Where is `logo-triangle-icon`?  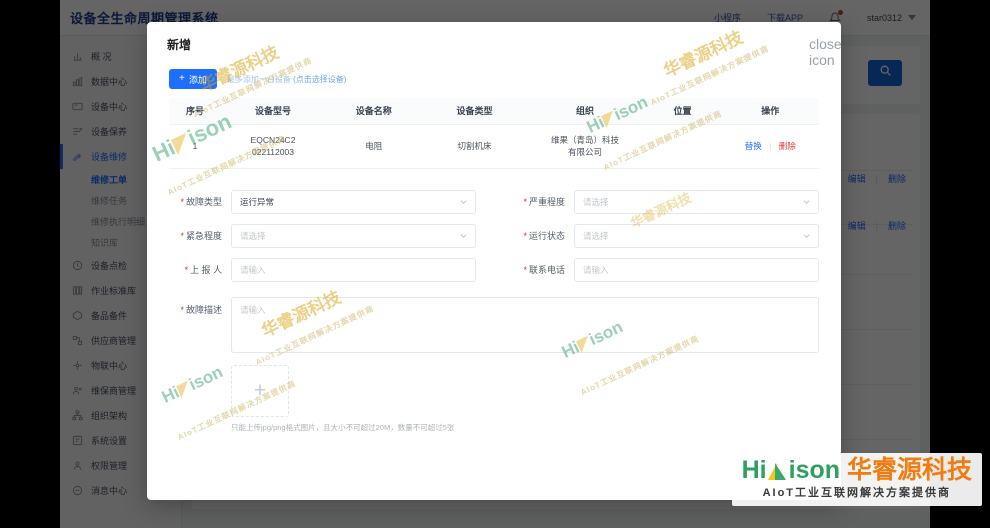 logo-triangle-icon is located at coordinates (777, 471).